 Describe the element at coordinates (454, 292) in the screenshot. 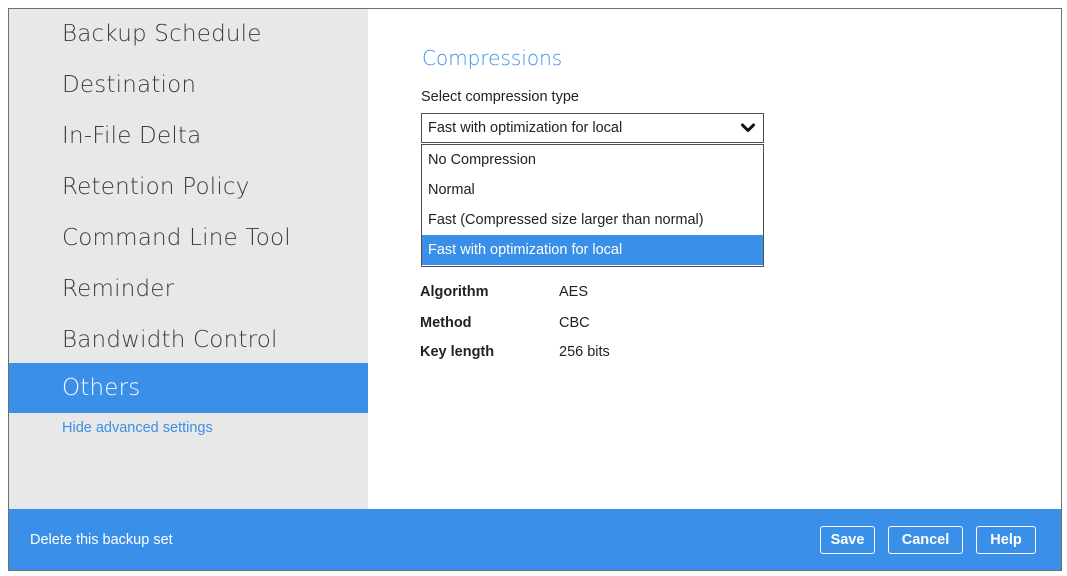

I see `algorithm-label: Algorithm` at that location.